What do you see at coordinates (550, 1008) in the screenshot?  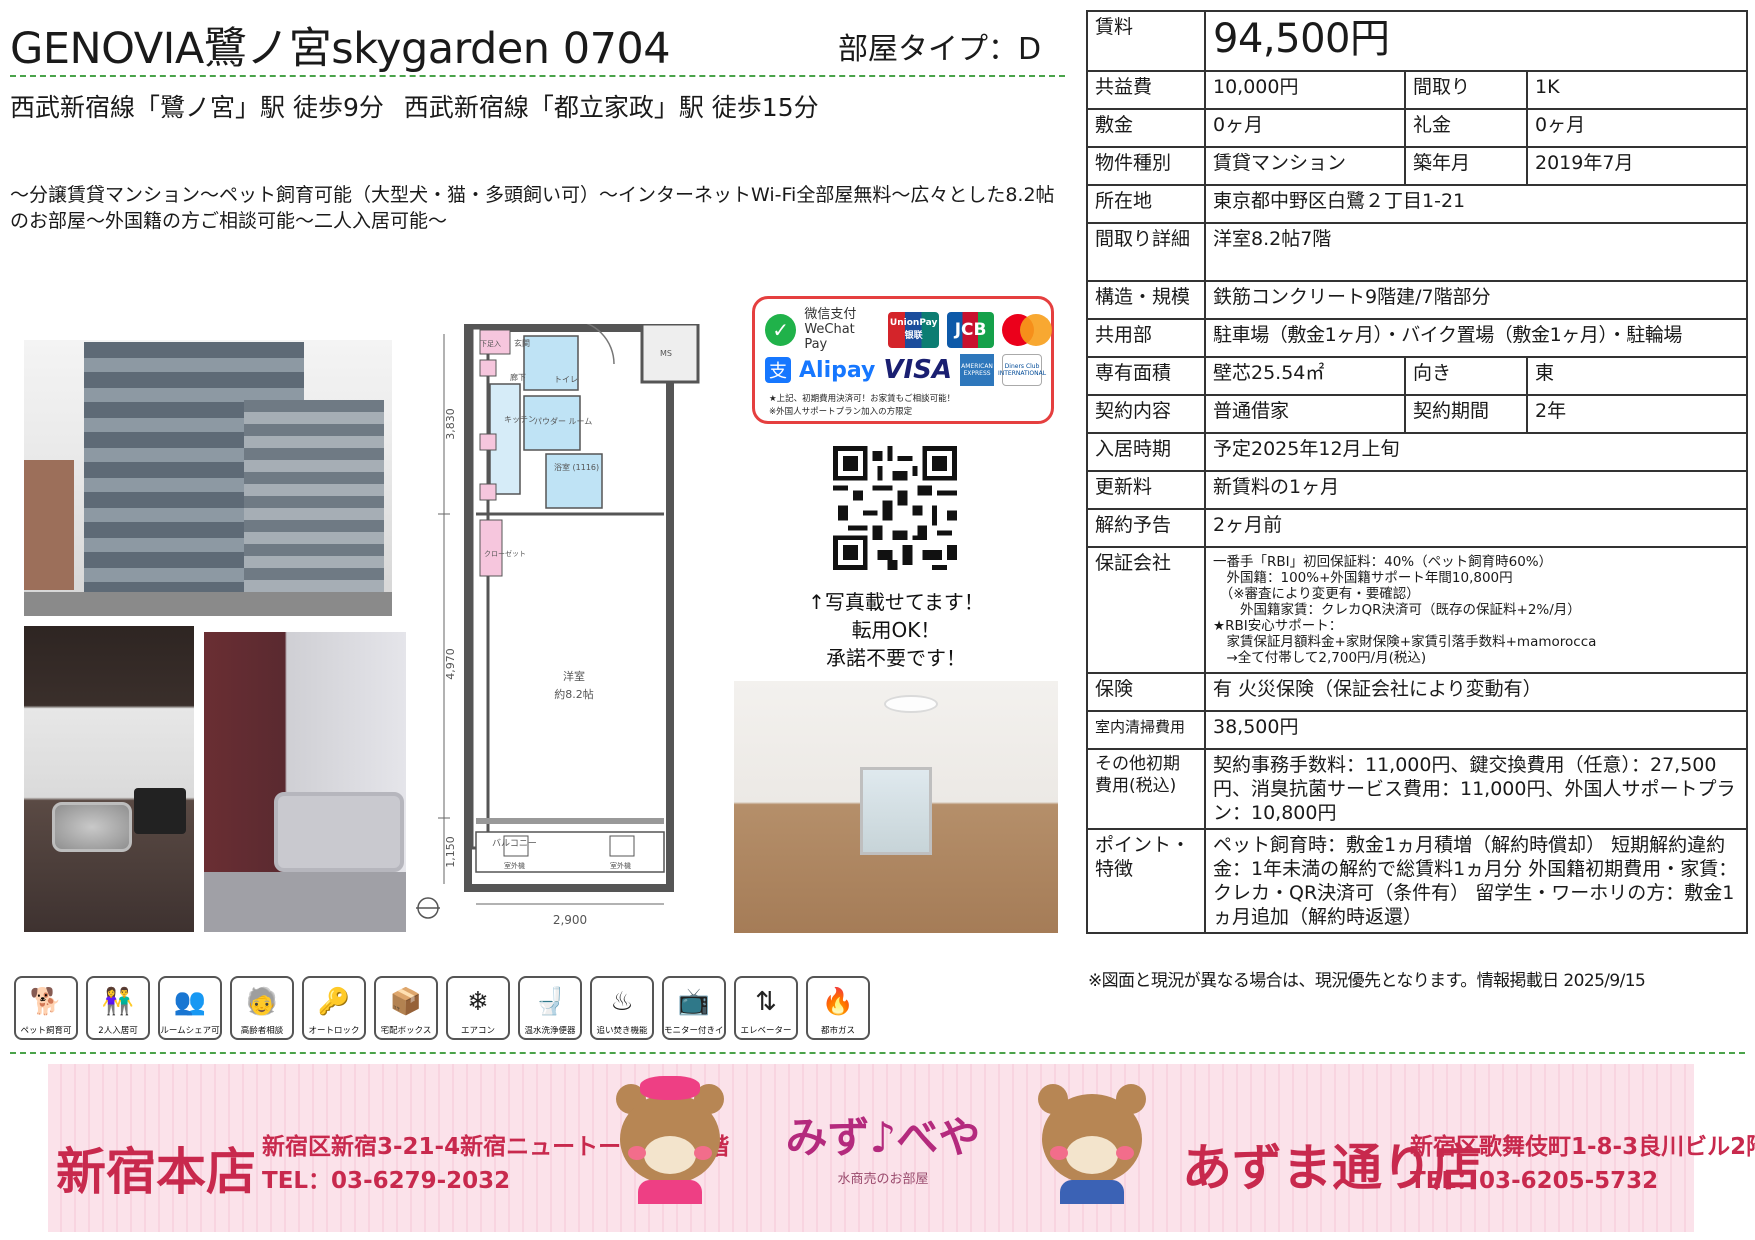 I see `washlet-icon: 🚽 温水洗浄便器` at bounding box center [550, 1008].